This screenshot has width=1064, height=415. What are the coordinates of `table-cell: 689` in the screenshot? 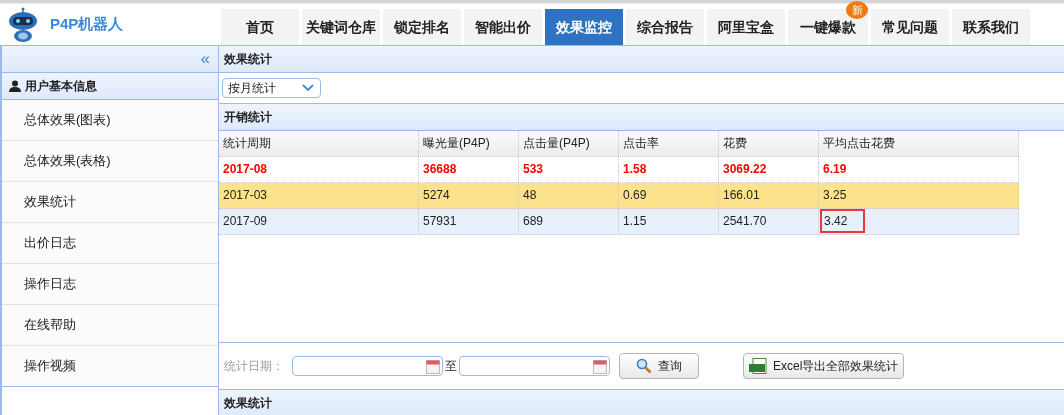 It's located at (569, 221).